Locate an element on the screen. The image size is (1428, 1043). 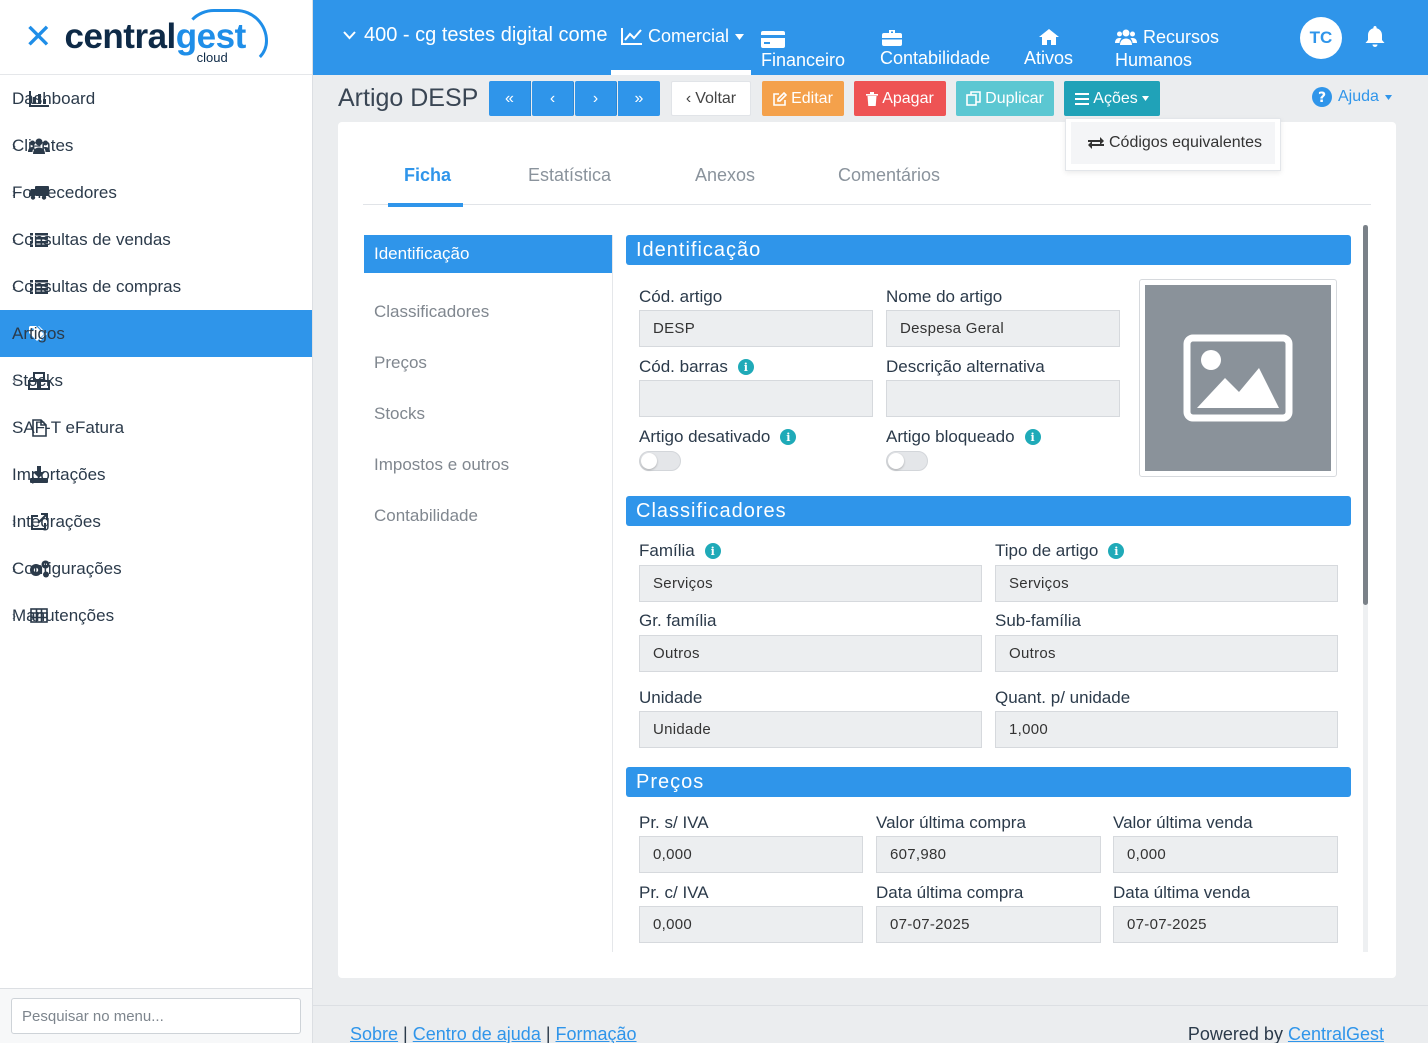
tab-anexos: Anexos is located at coordinates (725, 185).